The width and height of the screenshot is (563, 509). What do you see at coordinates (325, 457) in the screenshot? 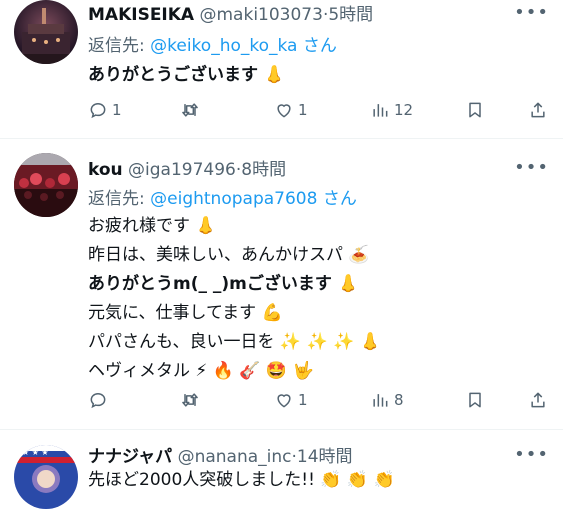
I see `timestamp: 14時間` at bounding box center [325, 457].